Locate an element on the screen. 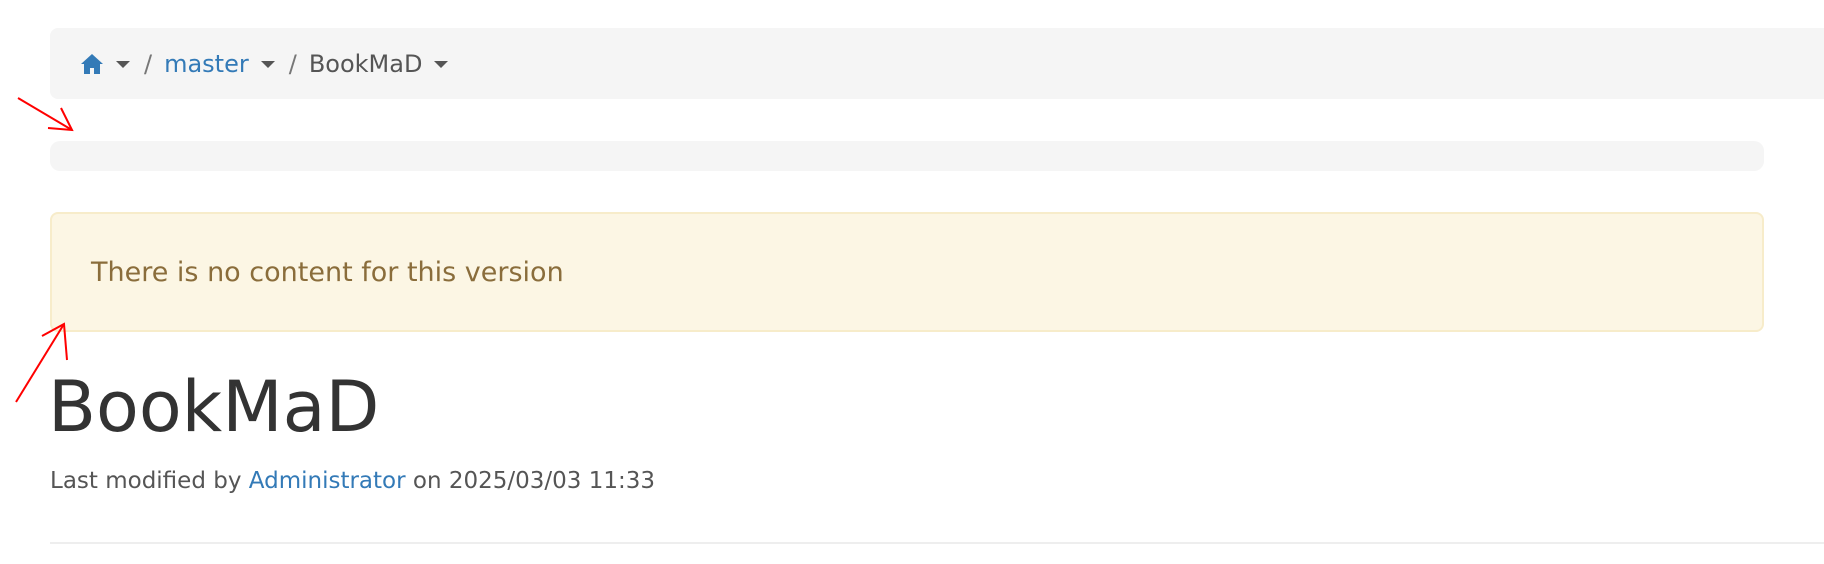 This screenshot has height=564, width=1824. breadcrumb-item-master: master is located at coordinates (219, 64).